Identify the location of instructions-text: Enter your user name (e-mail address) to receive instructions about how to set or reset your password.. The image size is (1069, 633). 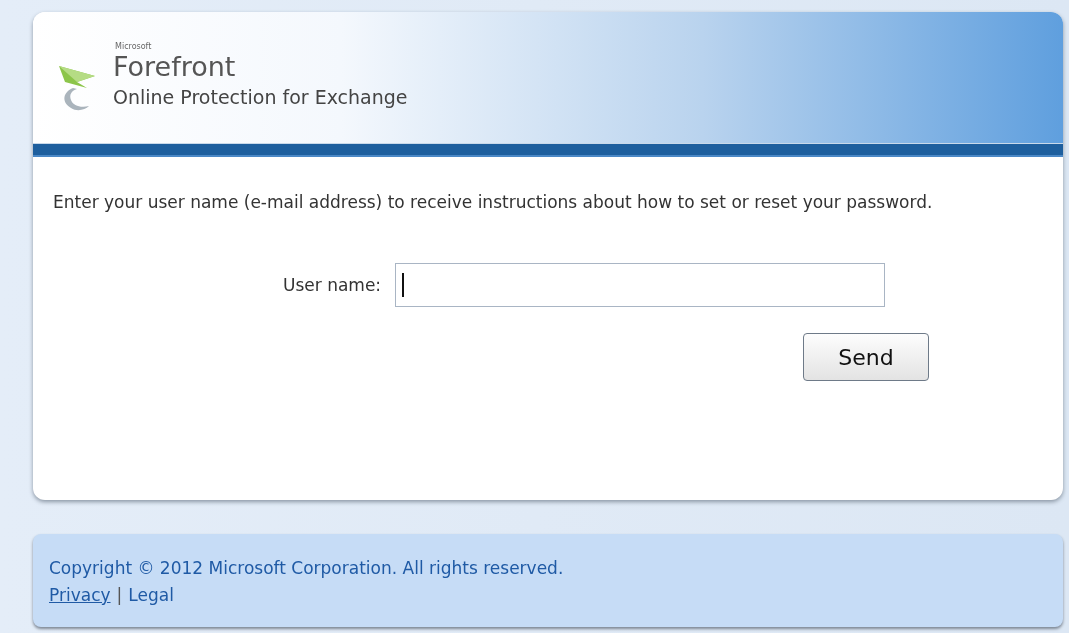
(493, 202).